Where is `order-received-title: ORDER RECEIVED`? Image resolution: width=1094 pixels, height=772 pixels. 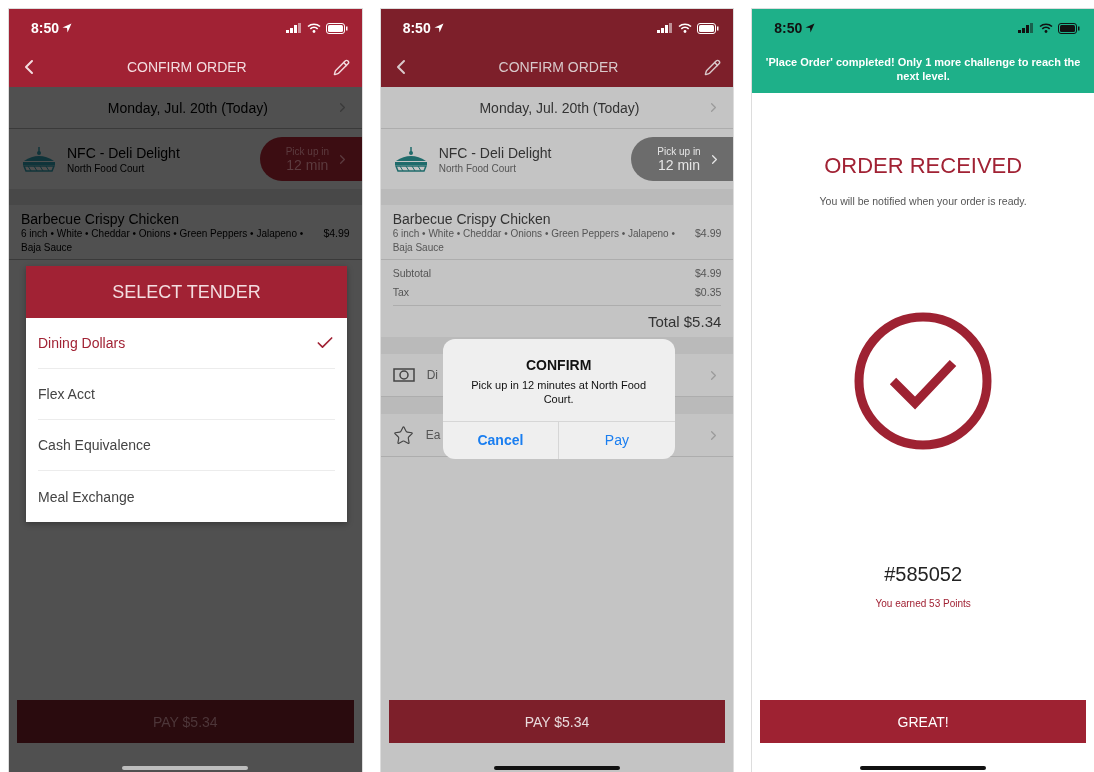 order-received-title: ORDER RECEIVED is located at coordinates (923, 165).